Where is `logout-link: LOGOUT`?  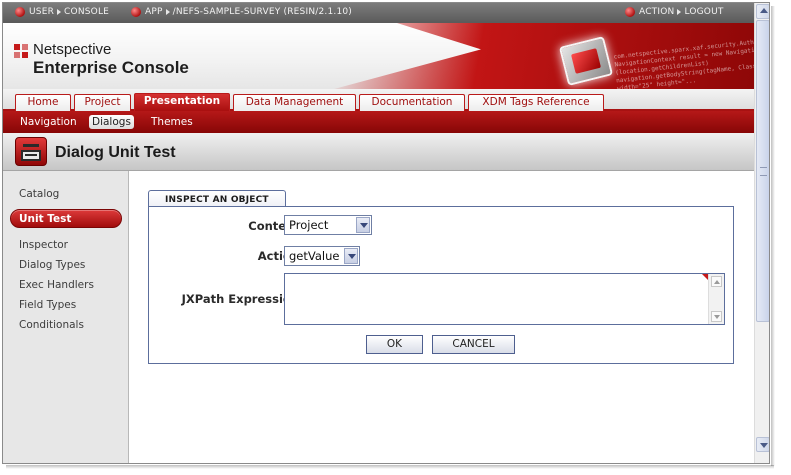
logout-link: LOGOUT is located at coordinates (703, 12).